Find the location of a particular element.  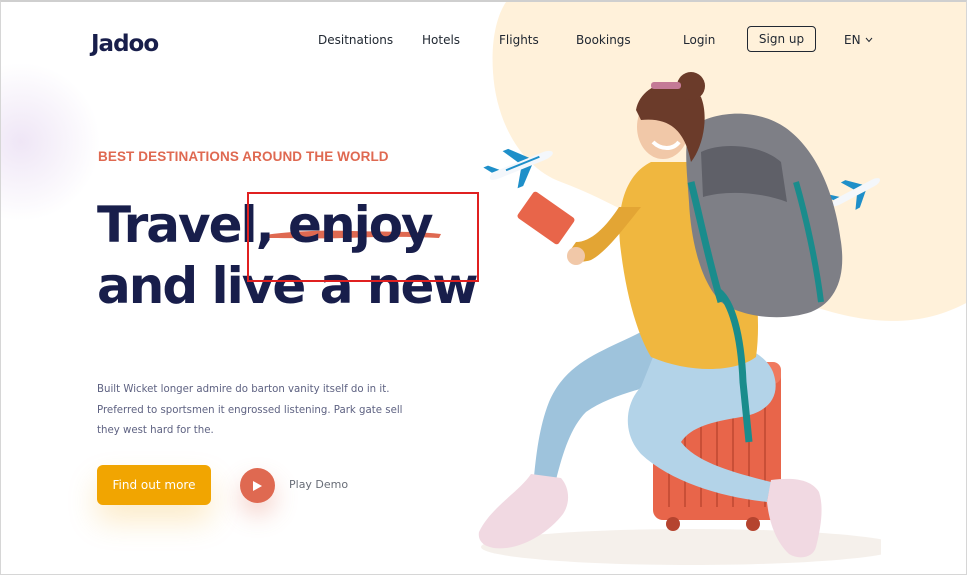

play-demo-label: Play Demo is located at coordinates (318, 484).